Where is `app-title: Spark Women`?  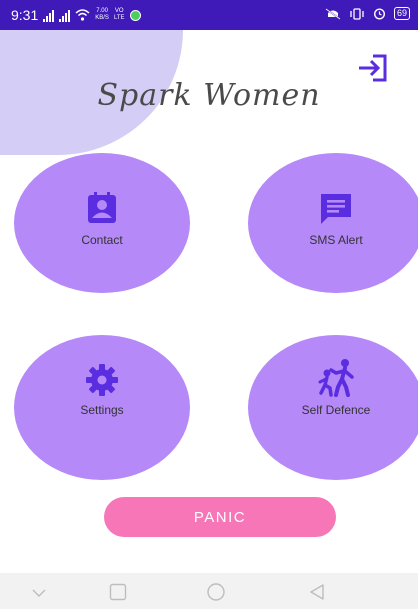 app-title: Spark Women is located at coordinates (209, 95).